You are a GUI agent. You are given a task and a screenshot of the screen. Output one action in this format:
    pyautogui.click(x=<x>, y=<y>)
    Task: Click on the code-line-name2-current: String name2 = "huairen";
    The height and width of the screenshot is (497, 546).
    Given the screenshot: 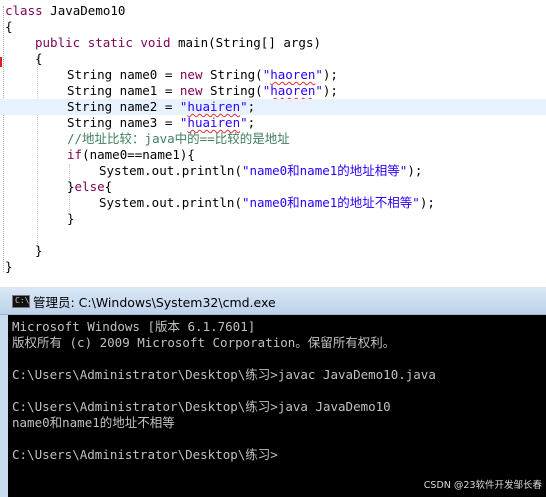 What is the action you would take?
    pyautogui.click(x=273, y=107)
    